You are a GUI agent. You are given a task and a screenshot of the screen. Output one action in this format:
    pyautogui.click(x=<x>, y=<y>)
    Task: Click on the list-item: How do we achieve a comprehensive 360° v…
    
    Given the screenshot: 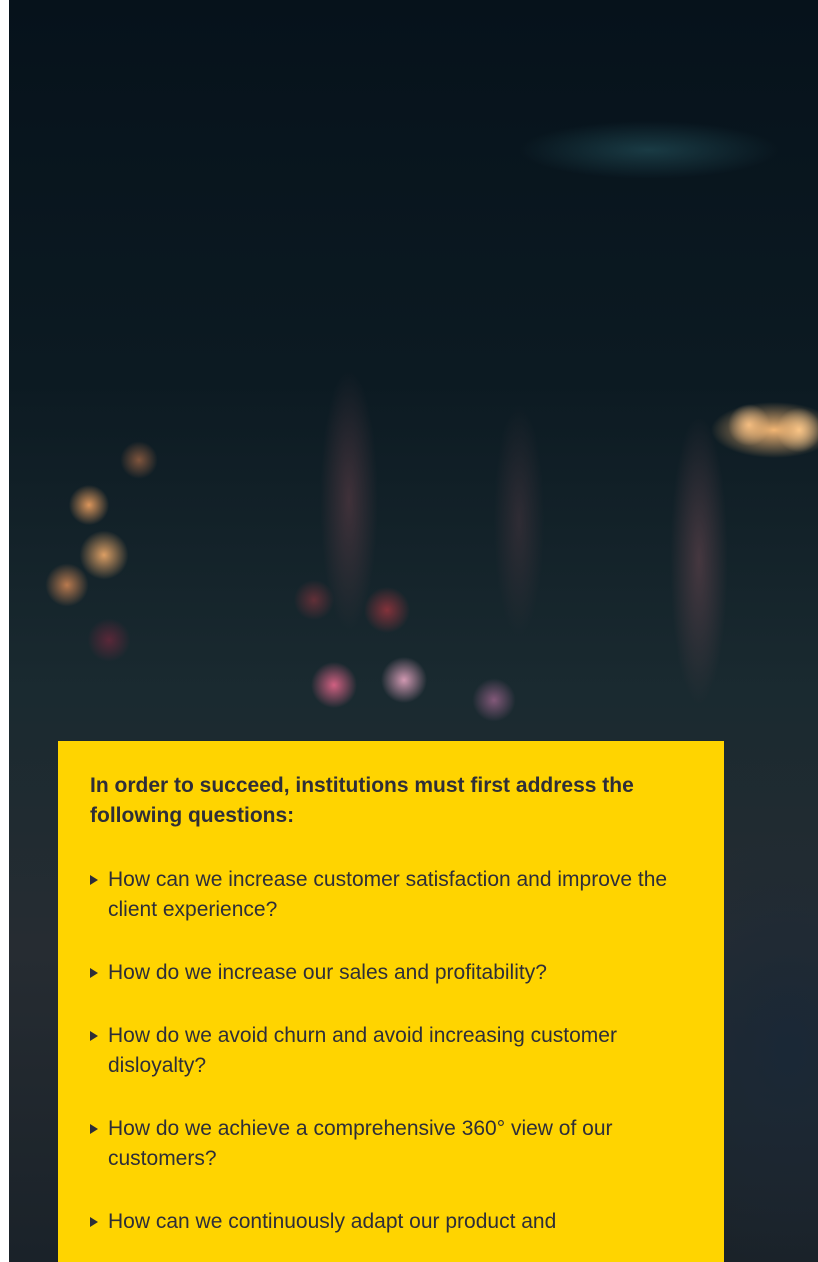 What is the action you would take?
    pyautogui.click(x=390, y=1144)
    